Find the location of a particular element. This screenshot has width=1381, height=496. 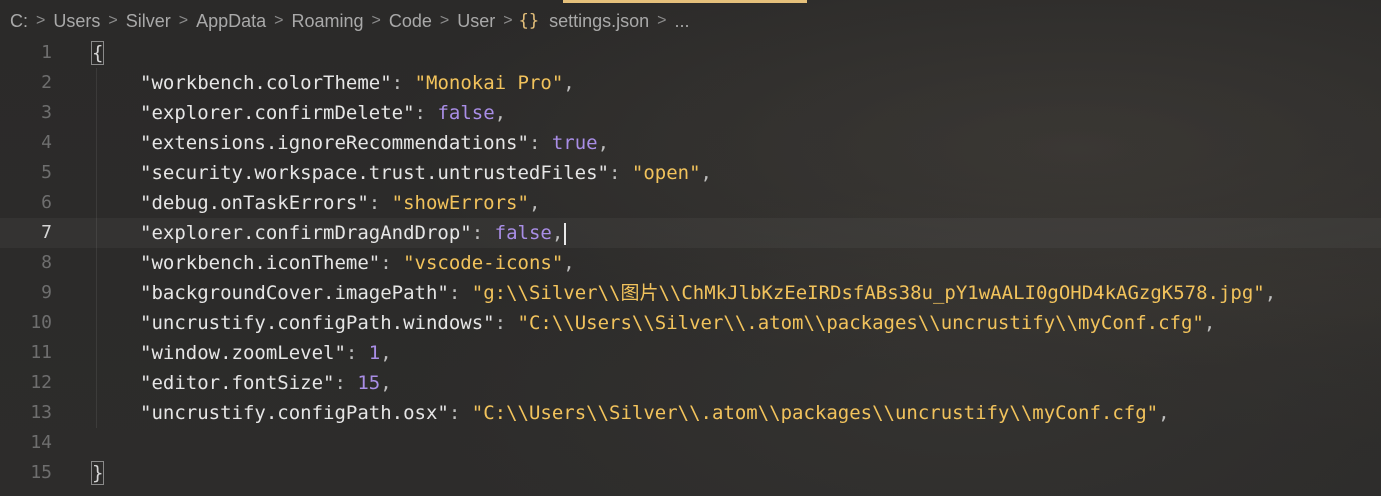

line-number: 7 is located at coordinates (46, 232).